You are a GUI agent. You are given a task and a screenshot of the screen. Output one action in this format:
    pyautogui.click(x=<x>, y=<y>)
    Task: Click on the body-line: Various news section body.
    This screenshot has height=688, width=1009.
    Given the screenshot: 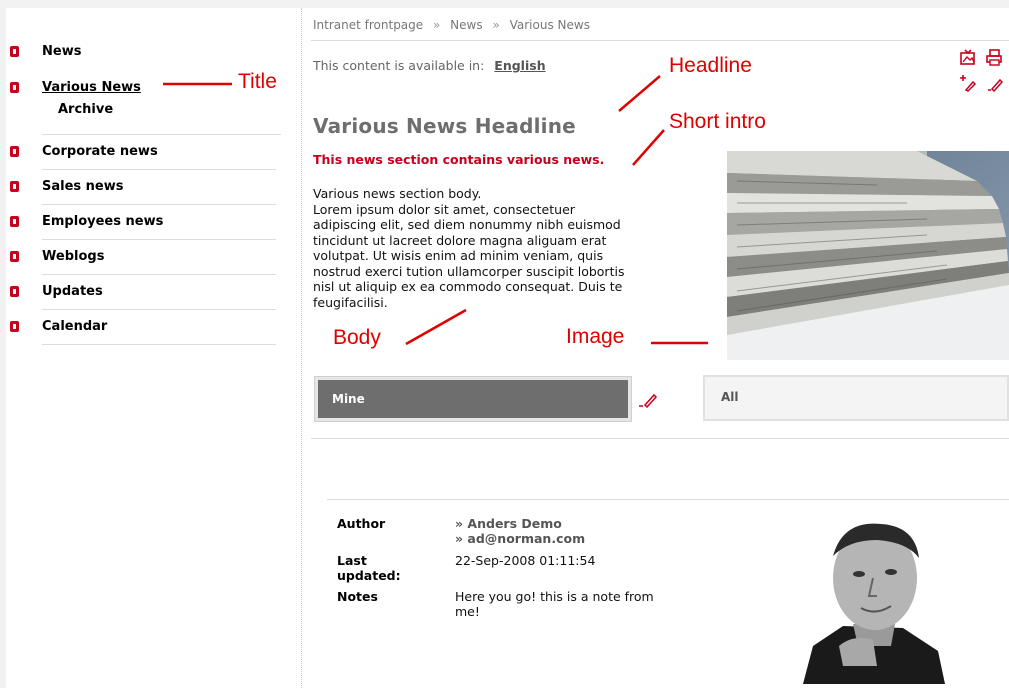 What is the action you would take?
    pyautogui.click(x=397, y=193)
    